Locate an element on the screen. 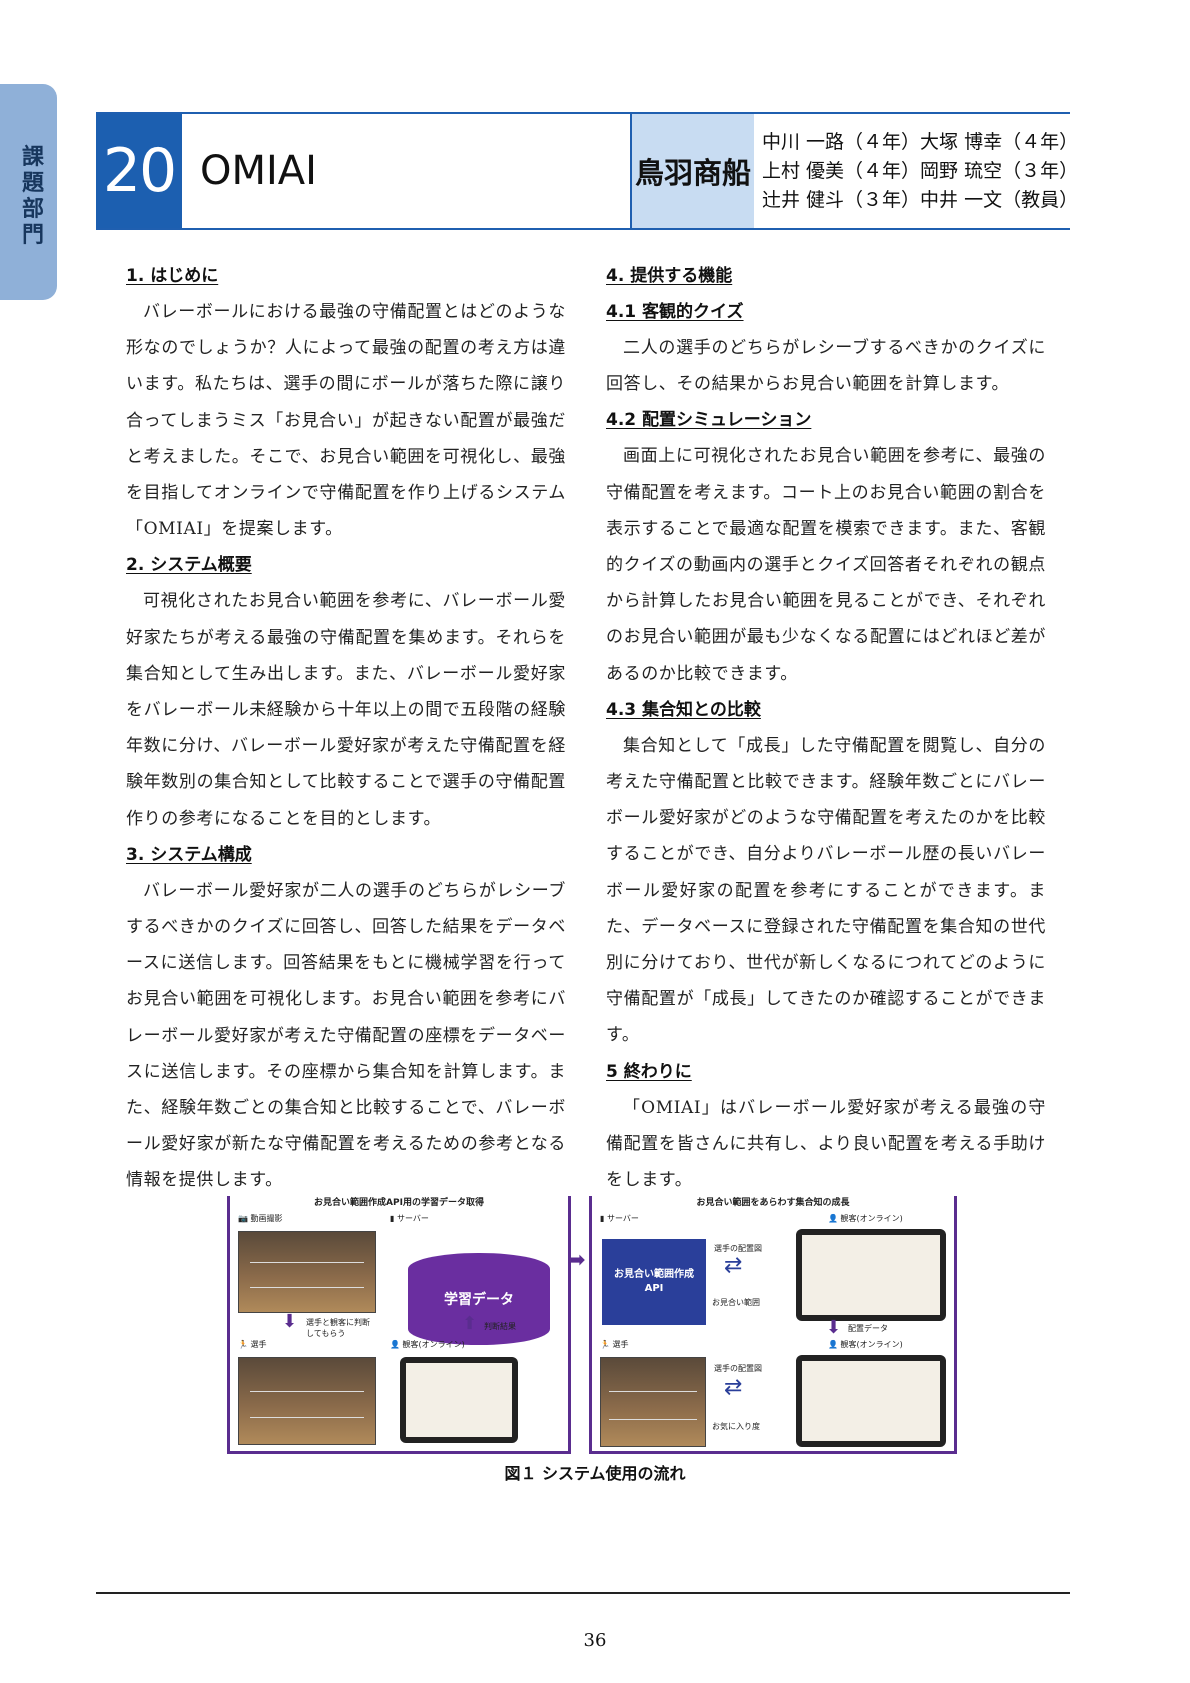 This screenshot has height=1683, width=1190. subsection-heading: 4.1 客観的クイズ is located at coordinates (675, 312).